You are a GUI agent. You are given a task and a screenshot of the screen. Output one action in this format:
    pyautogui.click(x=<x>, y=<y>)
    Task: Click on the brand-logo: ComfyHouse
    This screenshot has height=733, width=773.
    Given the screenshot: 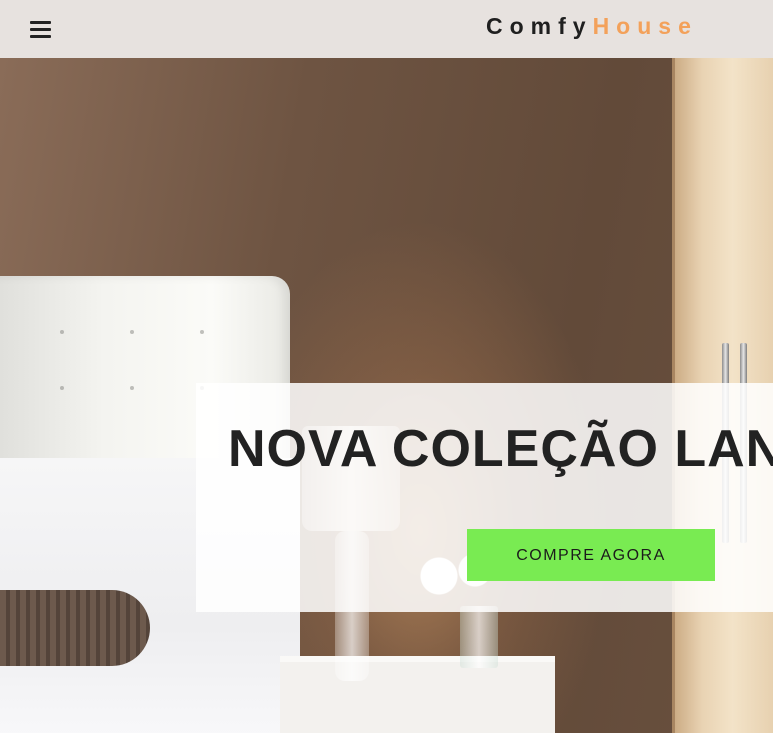 What is the action you would take?
    pyautogui.click(x=592, y=26)
    